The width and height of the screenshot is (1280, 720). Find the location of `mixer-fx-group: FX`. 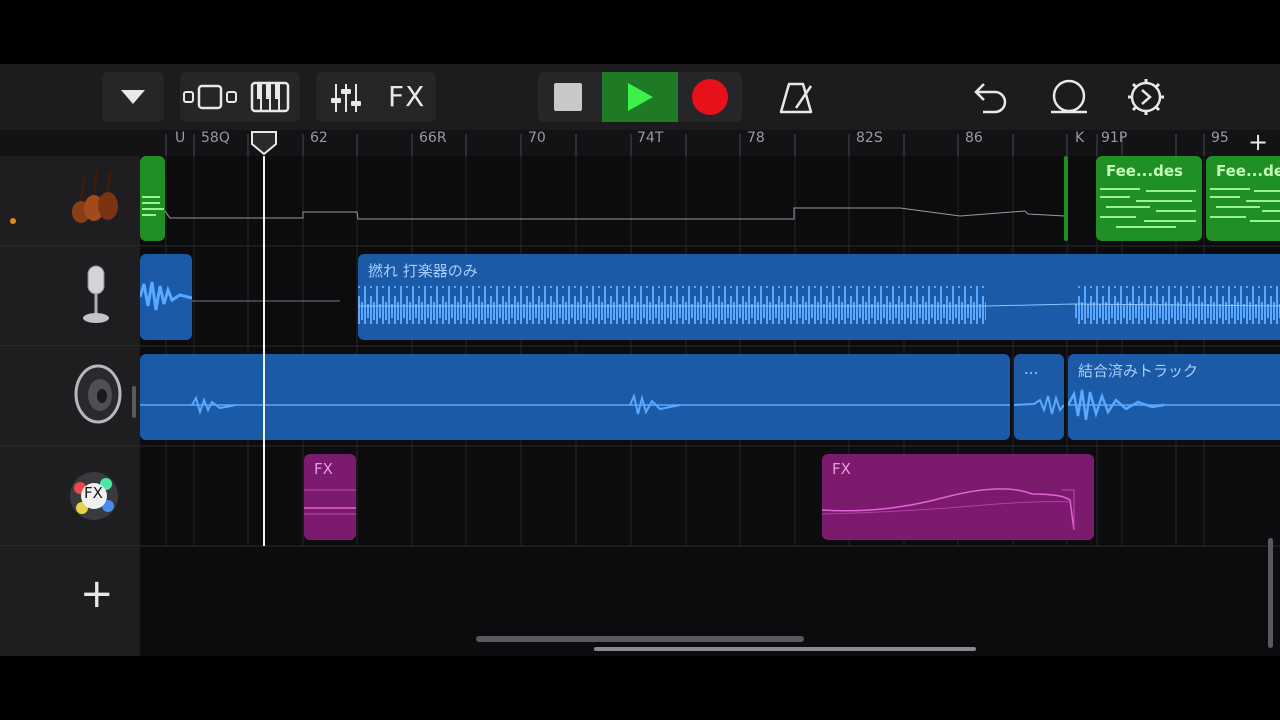

mixer-fx-group: FX is located at coordinates (376, 97).